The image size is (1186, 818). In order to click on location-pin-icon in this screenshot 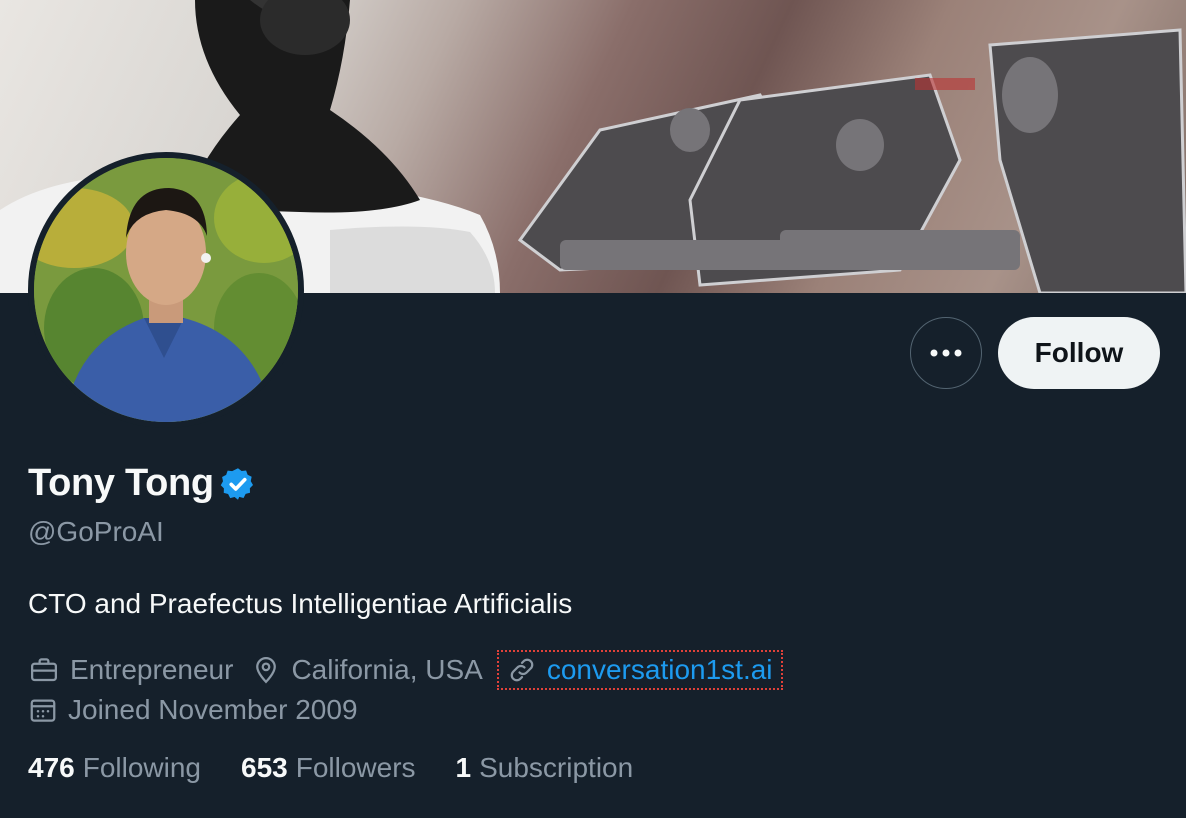, I will do `click(266, 670)`.